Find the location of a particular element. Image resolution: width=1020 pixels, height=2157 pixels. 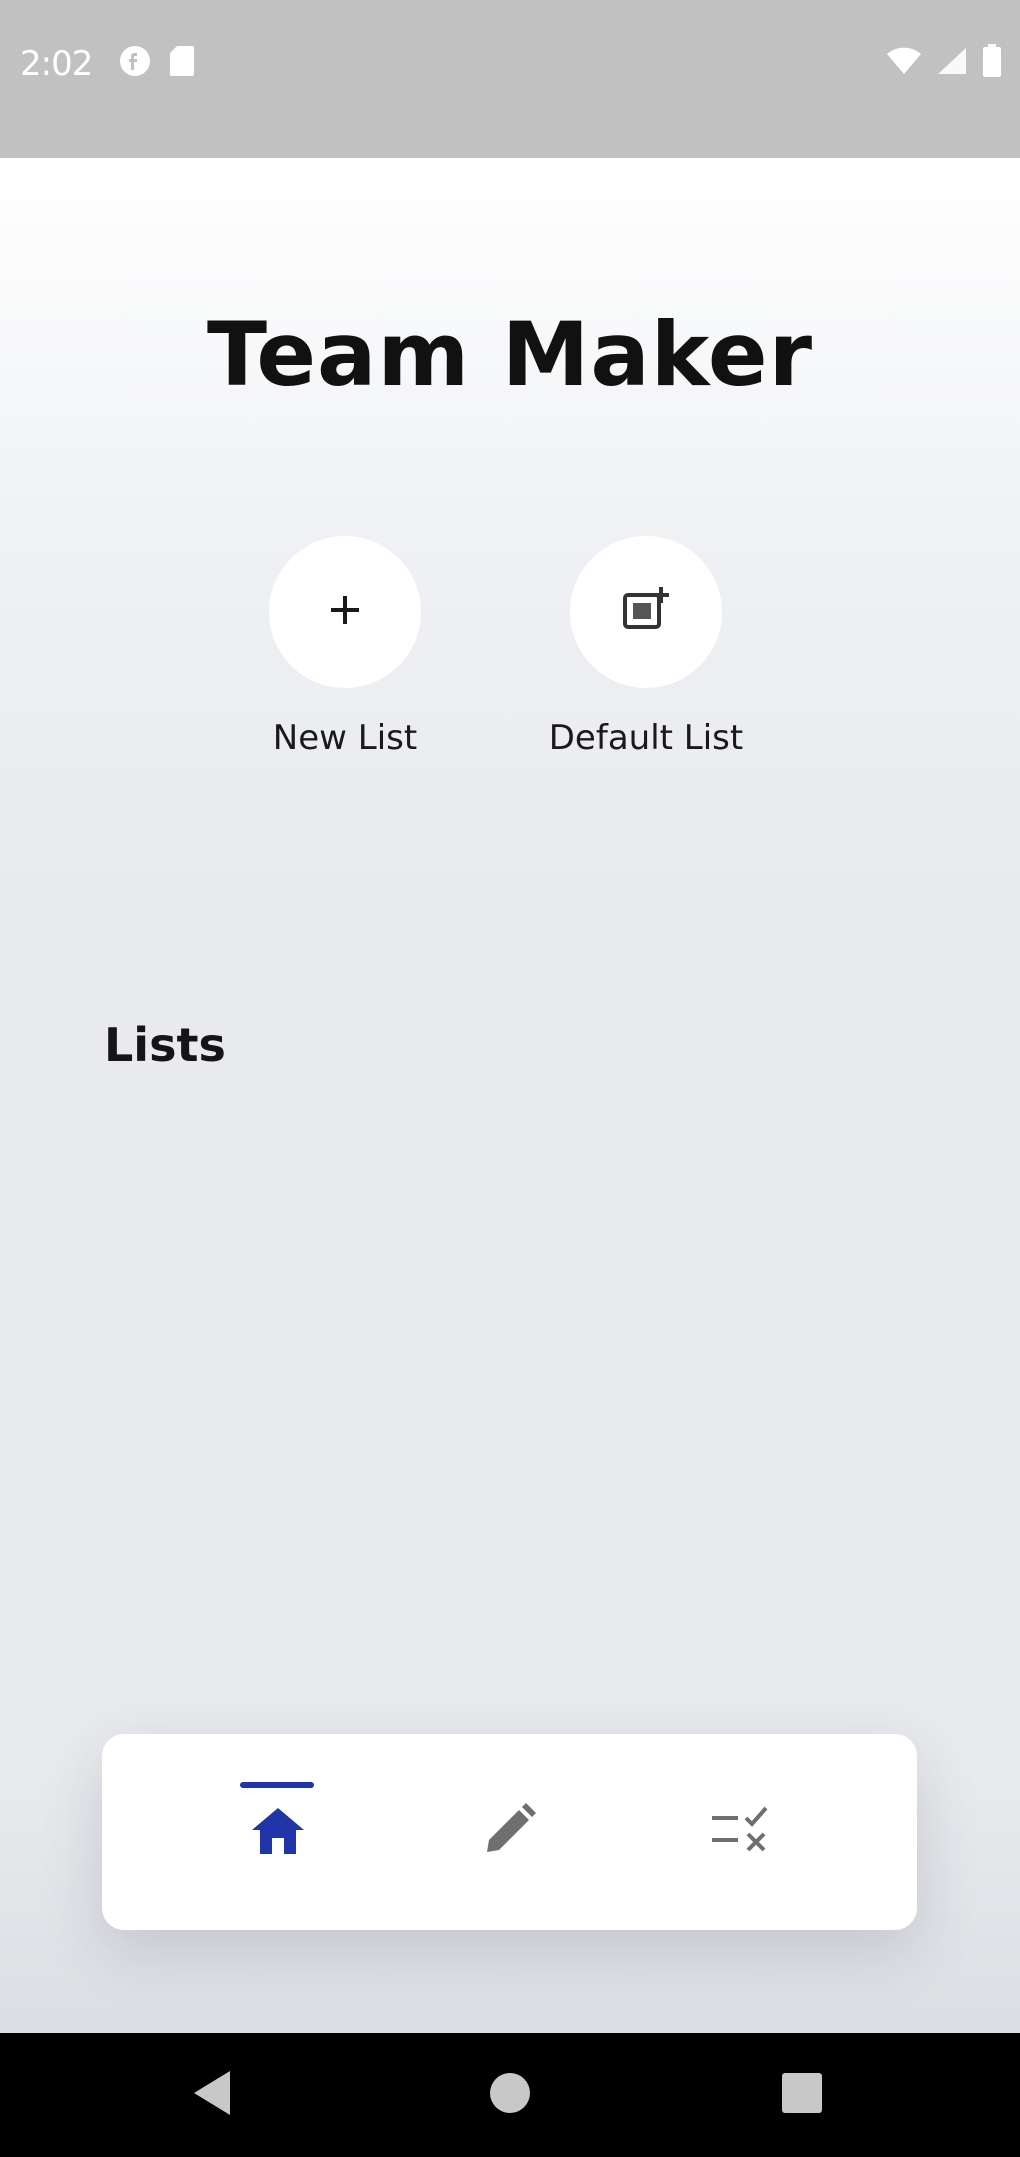

system-navigation-bar is located at coordinates (510, 2095).